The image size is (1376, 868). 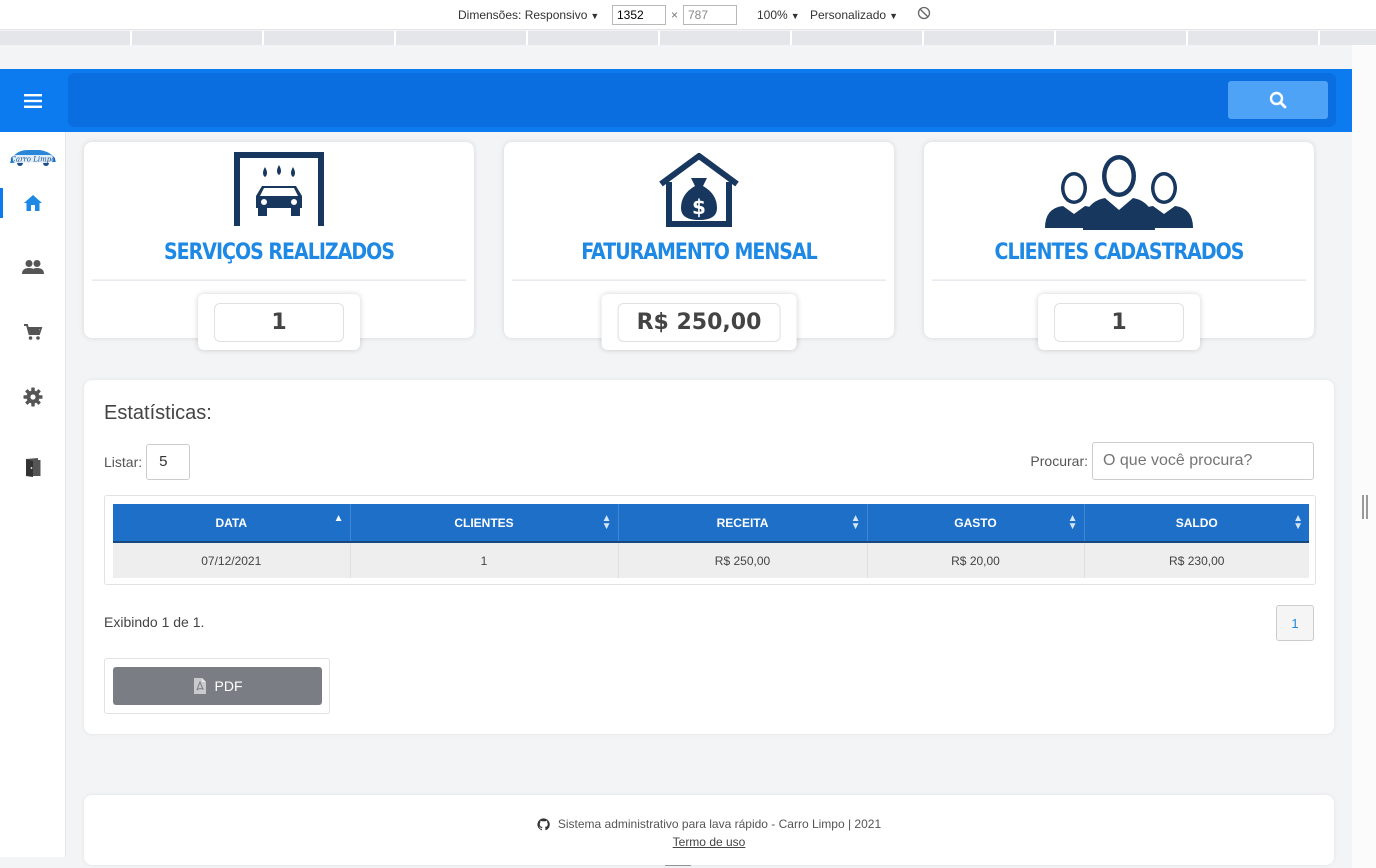 What do you see at coordinates (232, 559) in the screenshot?
I see `table-cell: 07/12/2021` at bounding box center [232, 559].